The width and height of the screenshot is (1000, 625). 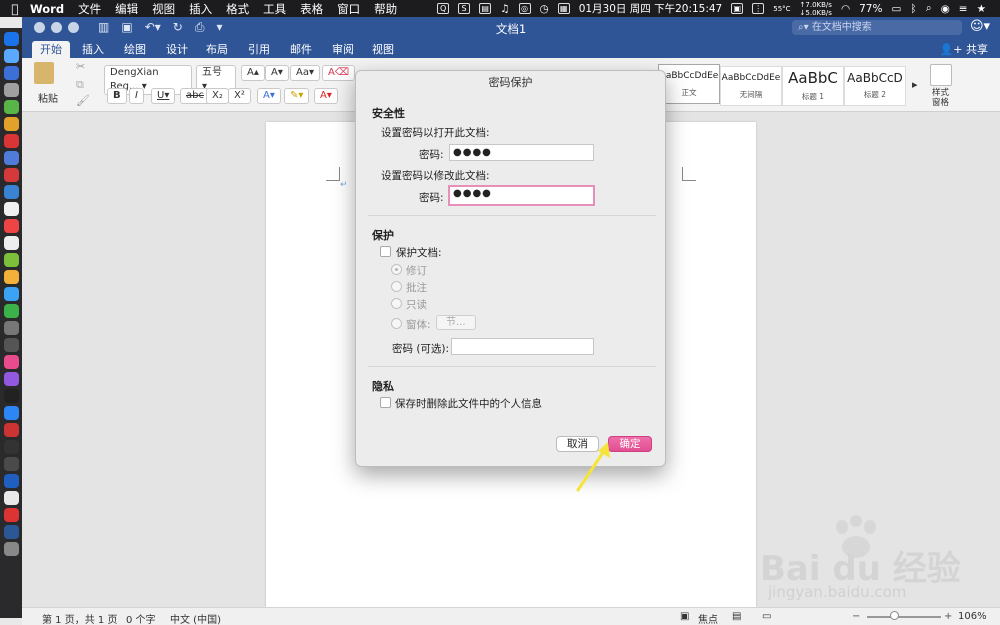 I want to click on tab-references: 引用, so click(x=259, y=49).